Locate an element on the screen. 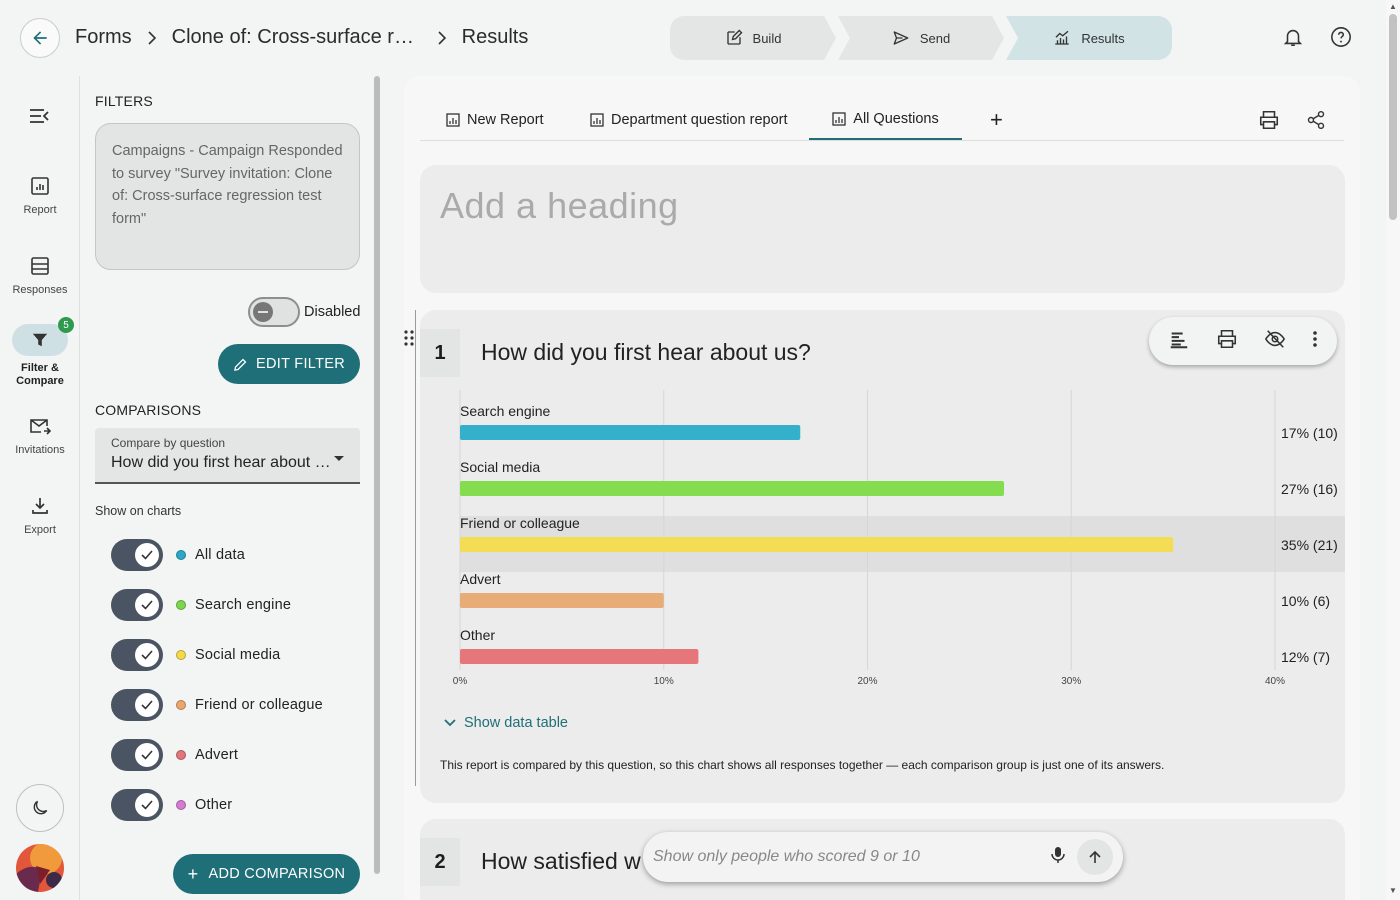  collapse-menu-button is located at coordinates (39, 118).